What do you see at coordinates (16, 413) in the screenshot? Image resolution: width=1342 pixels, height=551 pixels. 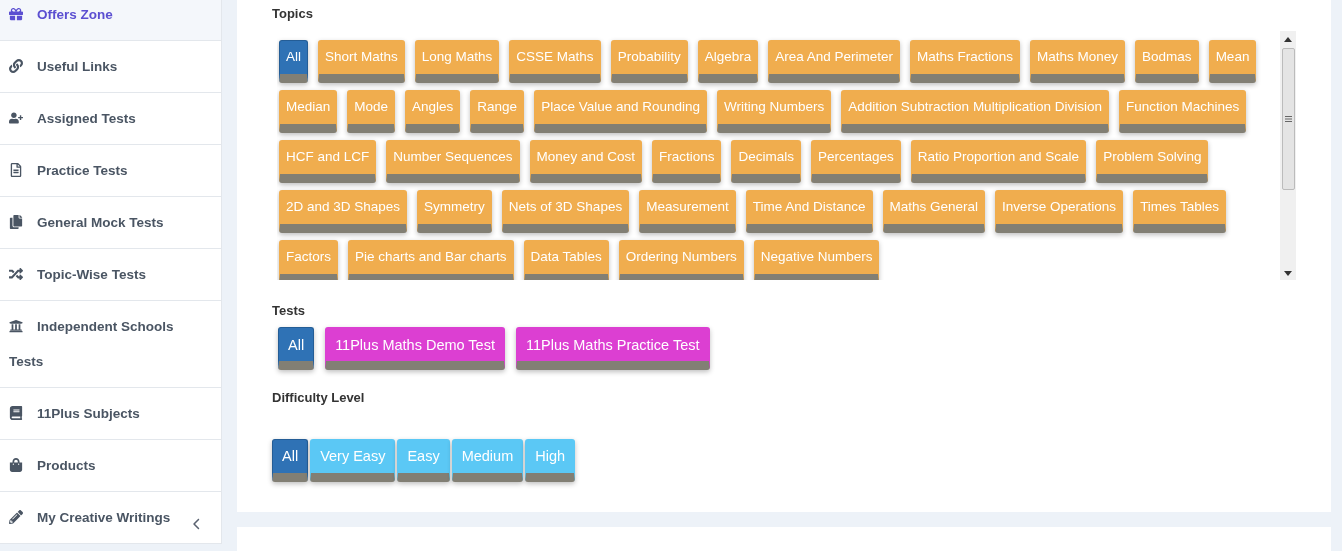 I see `book-icon` at bounding box center [16, 413].